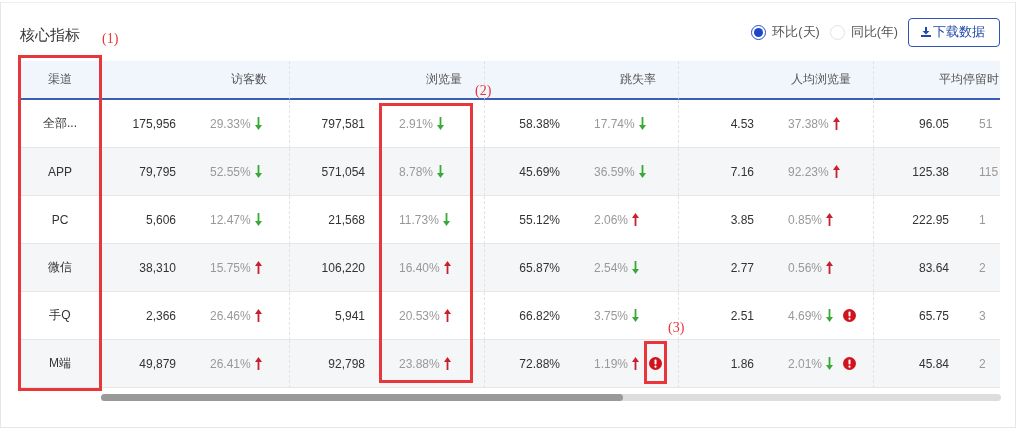  What do you see at coordinates (611, 267) in the screenshot?
I see `change-percent: 2.54%` at bounding box center [611, 267].